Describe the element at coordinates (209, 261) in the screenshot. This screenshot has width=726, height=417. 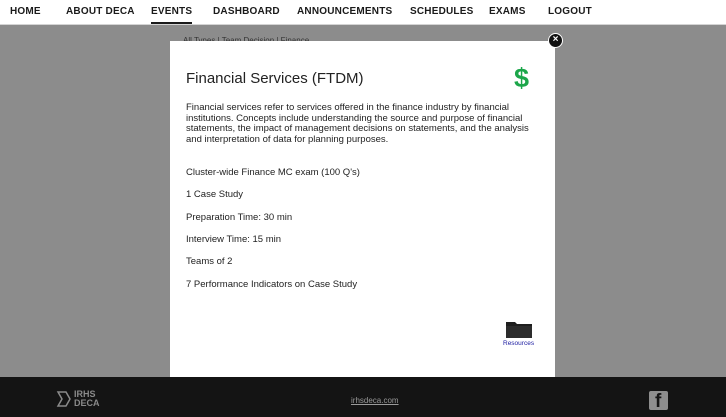
I see `detail-team-size: Teams of 2` at that location.